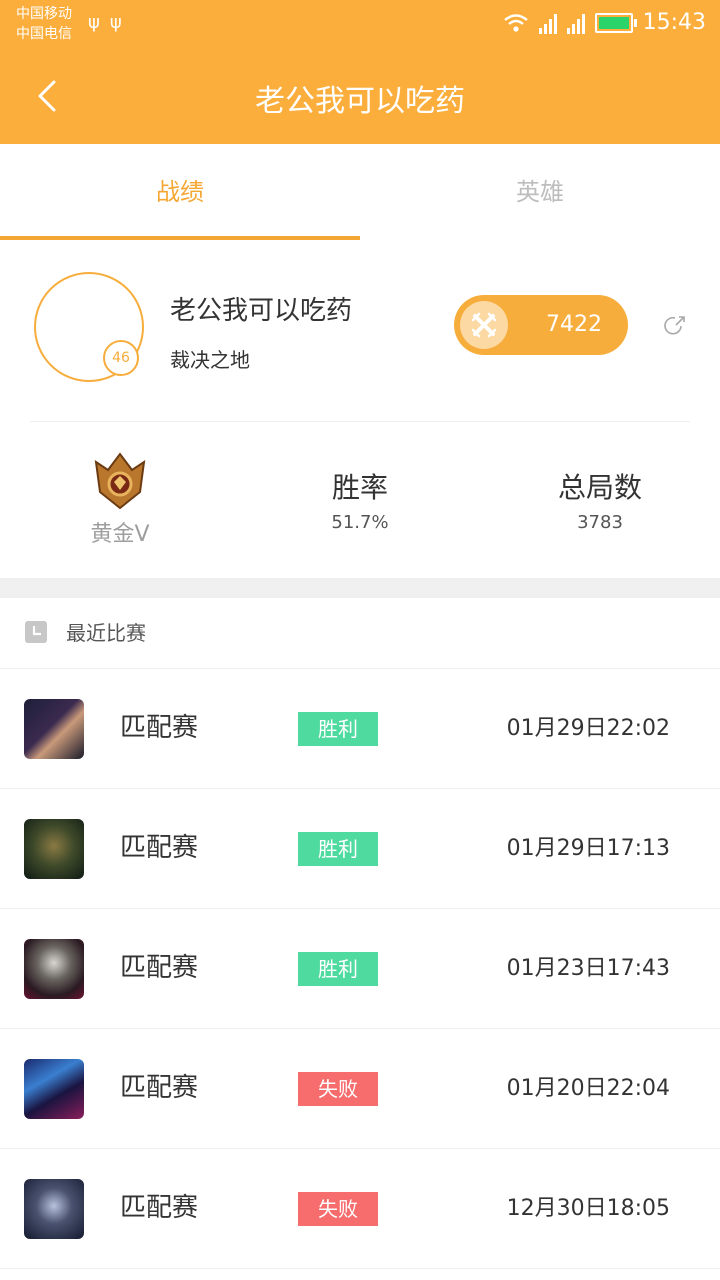  Describe the element at coordinates (588, 968) in the screenshot. I see `match-time: 01月23日17:43` at that location.